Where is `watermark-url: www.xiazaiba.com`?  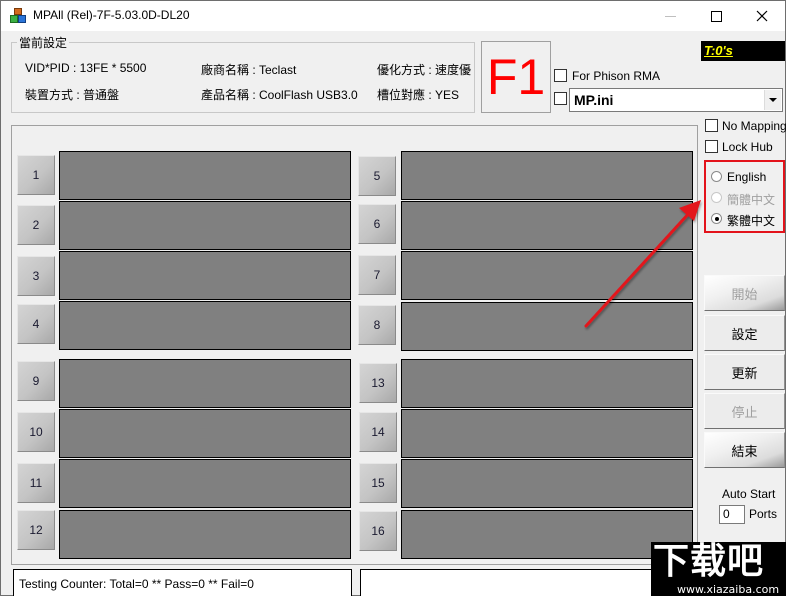
watermark-url: www.xiazaiba.com is located at coordinates (728, 589).